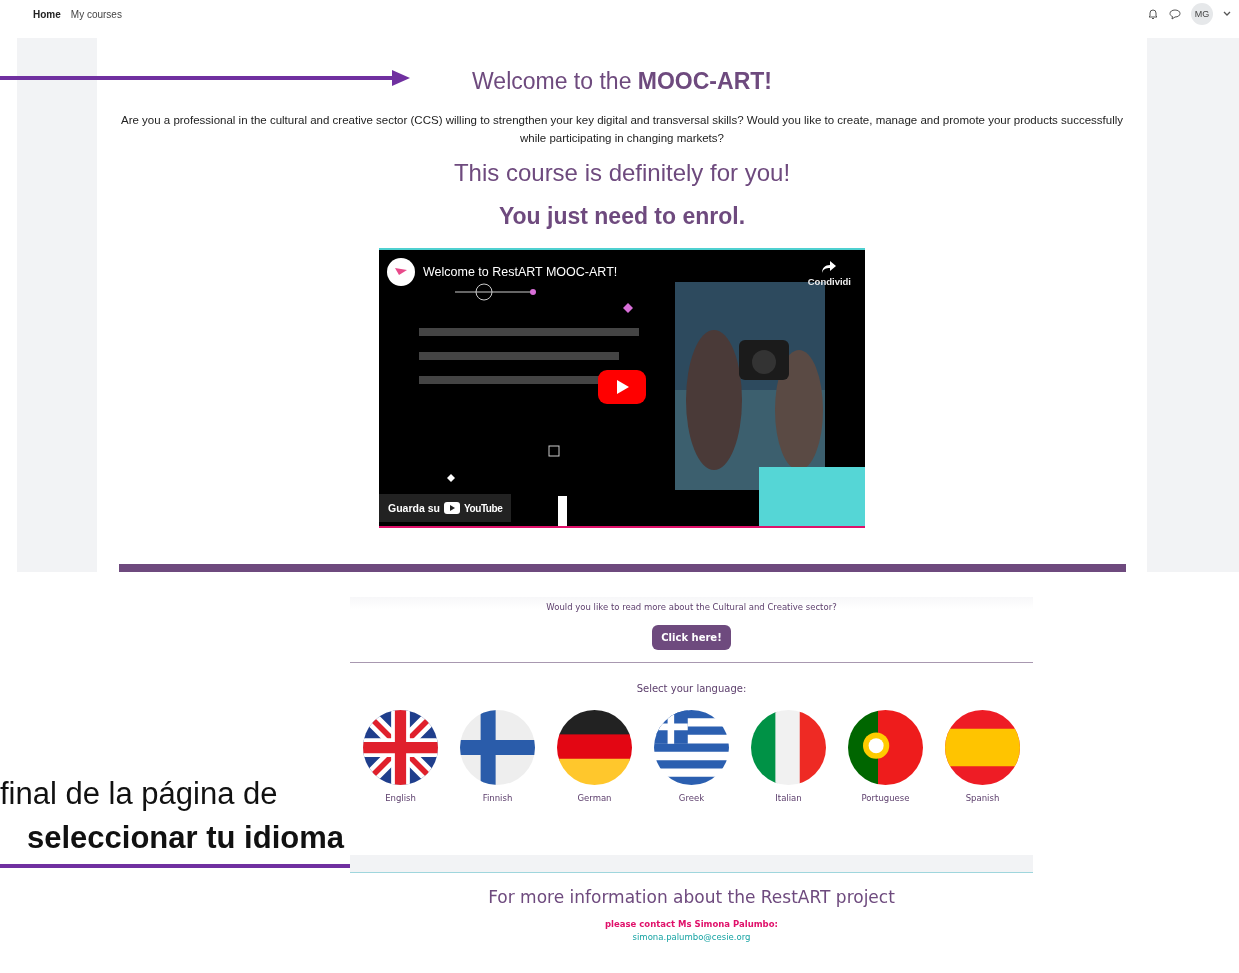  Describe the element at coordinates (139, 794) in the screenshot. I see `annotation-text: final de la página de` at that location.